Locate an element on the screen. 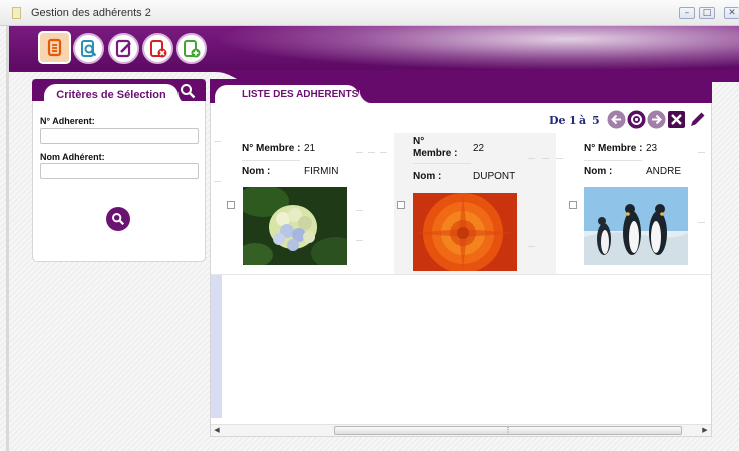 The width and height of the screenshot is (739, 451). pager-a: à is located at coordinates (583, 120).